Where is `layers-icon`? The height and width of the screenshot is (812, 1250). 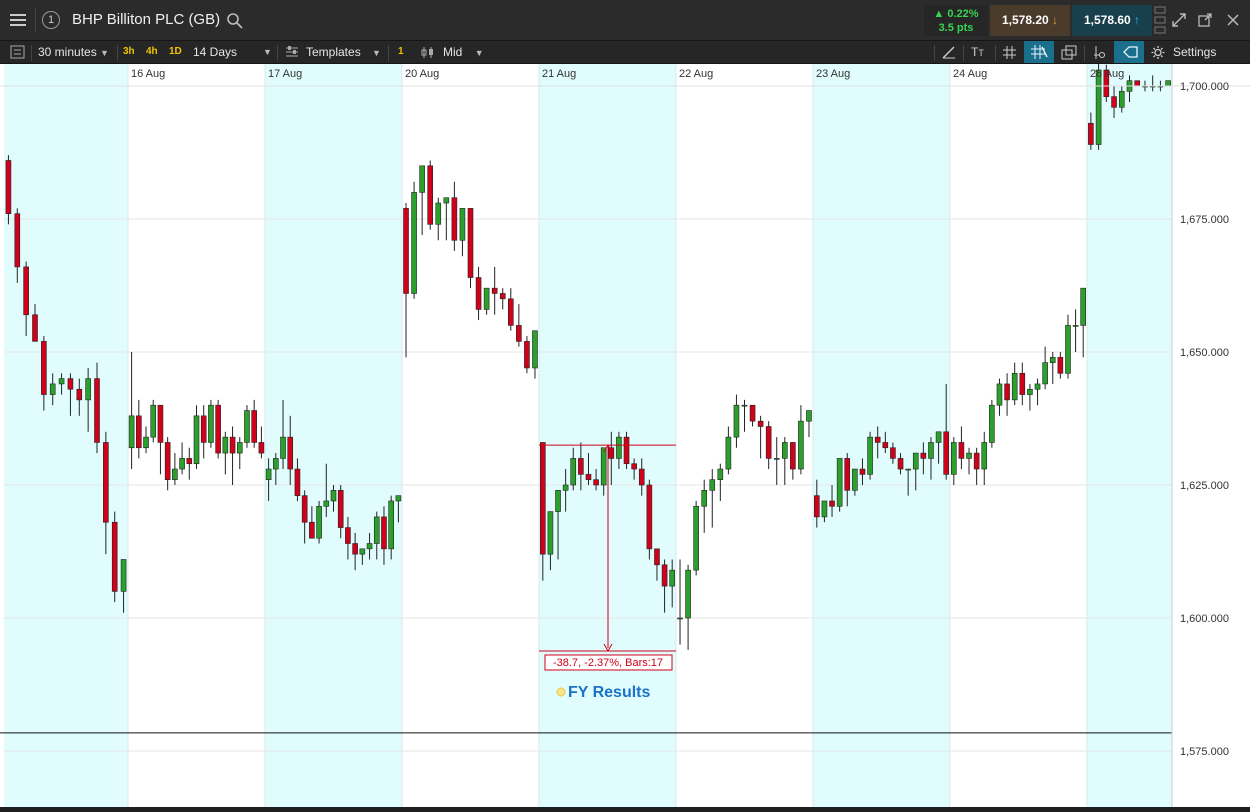 layers-icon is located at coordinates (1069, 52).